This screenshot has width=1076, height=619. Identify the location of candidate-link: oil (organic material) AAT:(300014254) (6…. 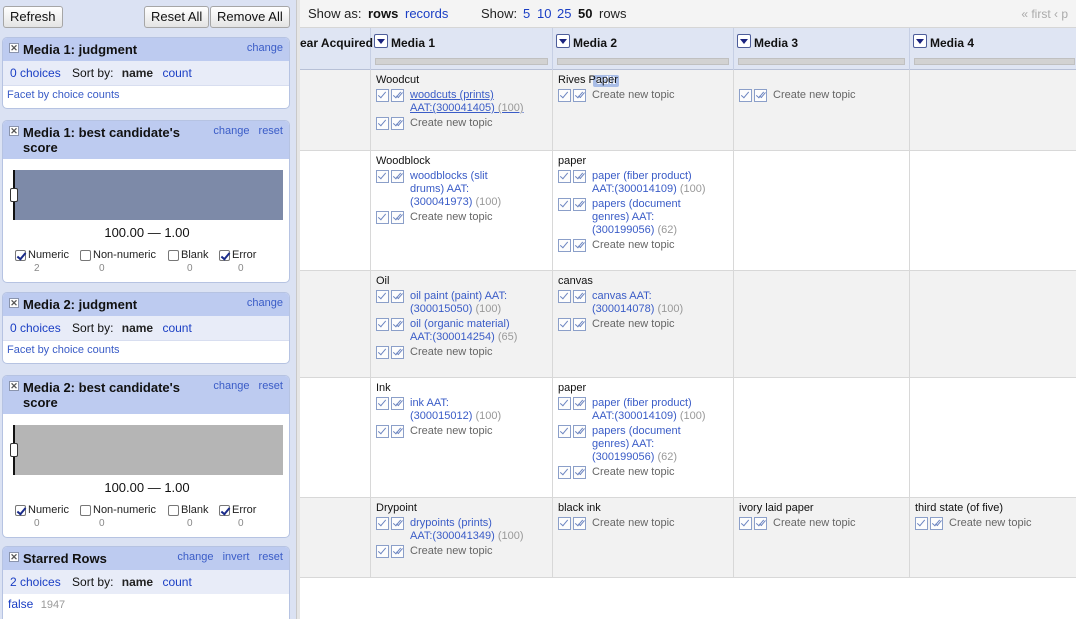
(478, 331).